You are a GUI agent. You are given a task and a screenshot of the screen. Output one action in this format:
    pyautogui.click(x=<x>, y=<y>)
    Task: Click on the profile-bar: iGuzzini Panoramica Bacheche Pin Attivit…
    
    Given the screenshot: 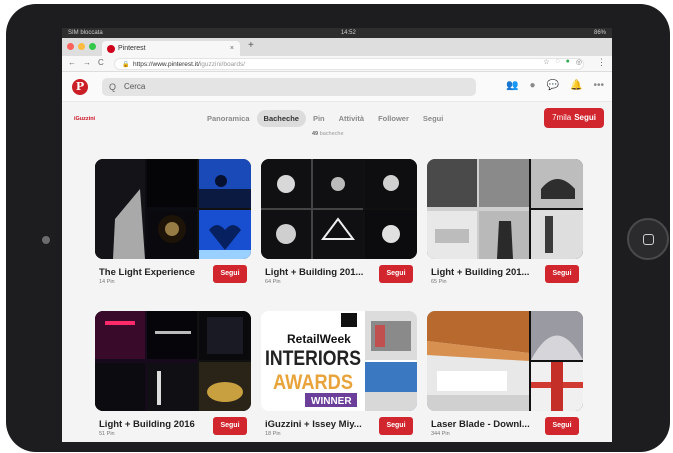 What is the action you would take?
    pyautogui.click(x=337, y=119)
    